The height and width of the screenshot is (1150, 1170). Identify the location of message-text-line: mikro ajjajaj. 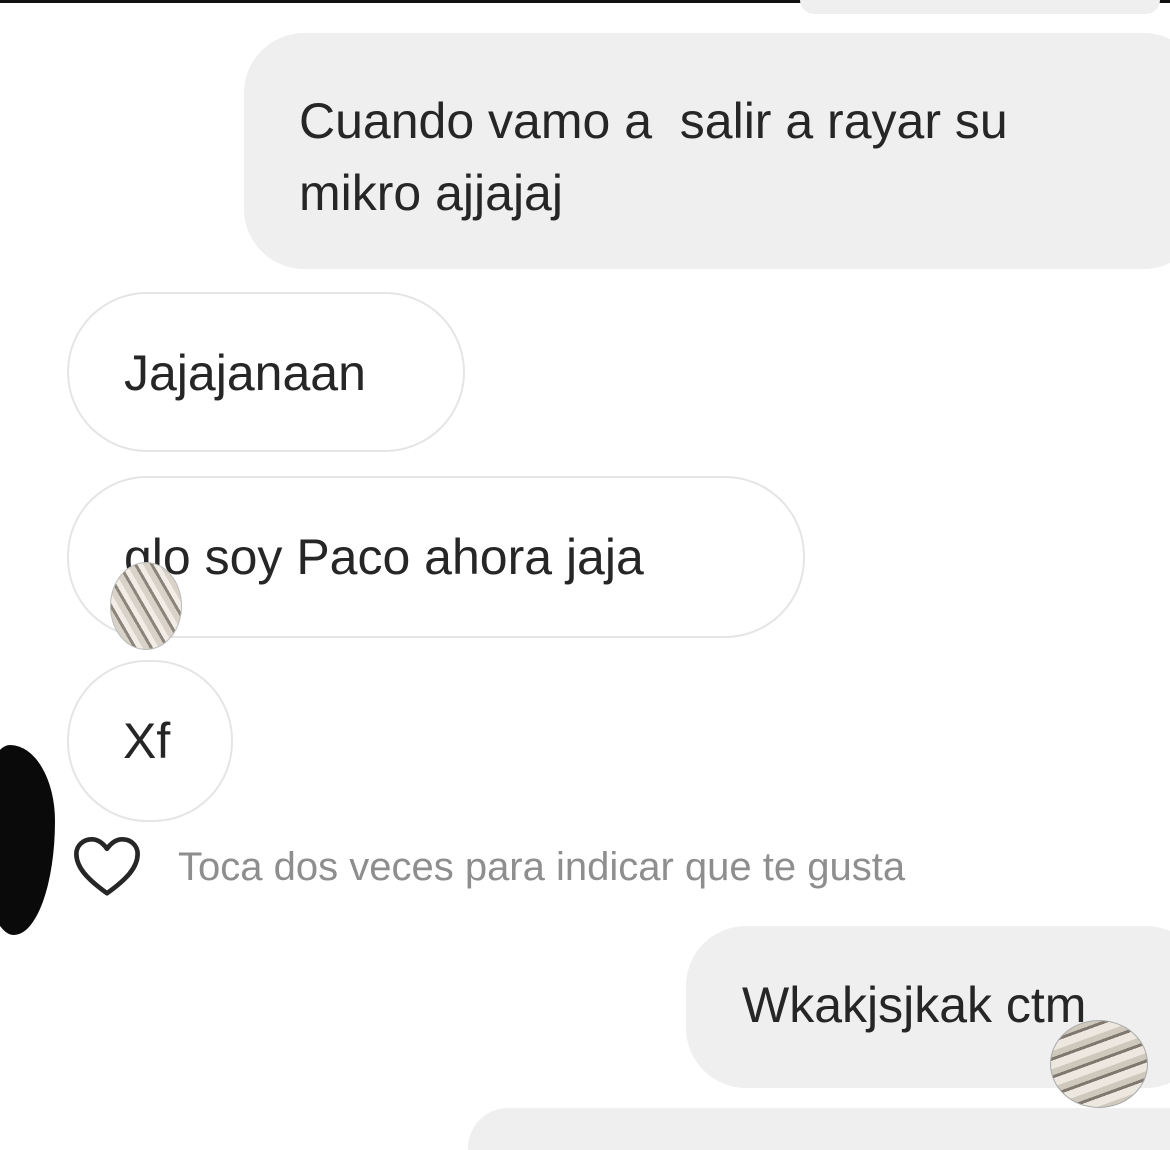
(431, 193).